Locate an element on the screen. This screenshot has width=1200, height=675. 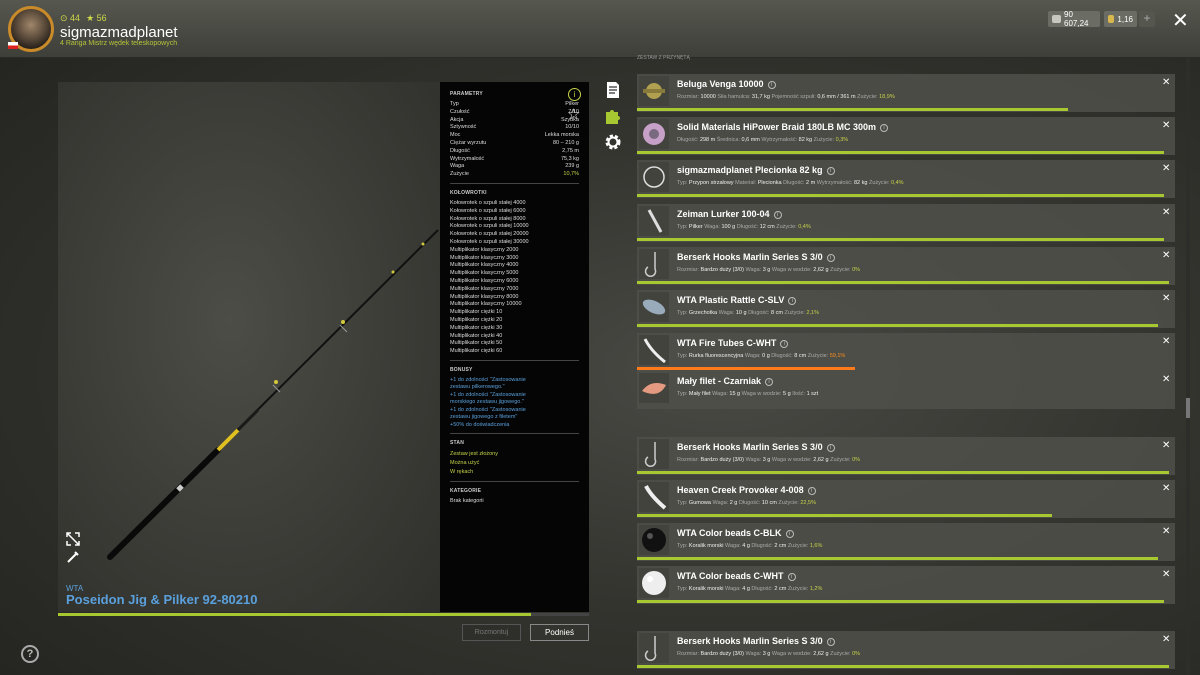
param-row: Akcja Szybka is located at coordinates (514, 121).